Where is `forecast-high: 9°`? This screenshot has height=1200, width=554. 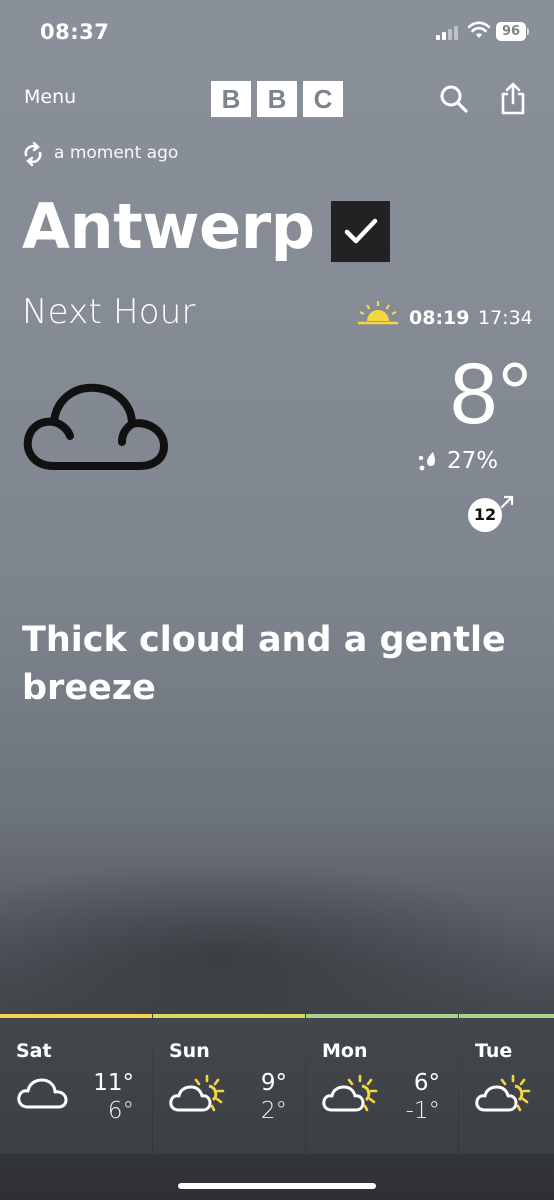 forecast-high: 9° is located at coordinates (273, 1083).